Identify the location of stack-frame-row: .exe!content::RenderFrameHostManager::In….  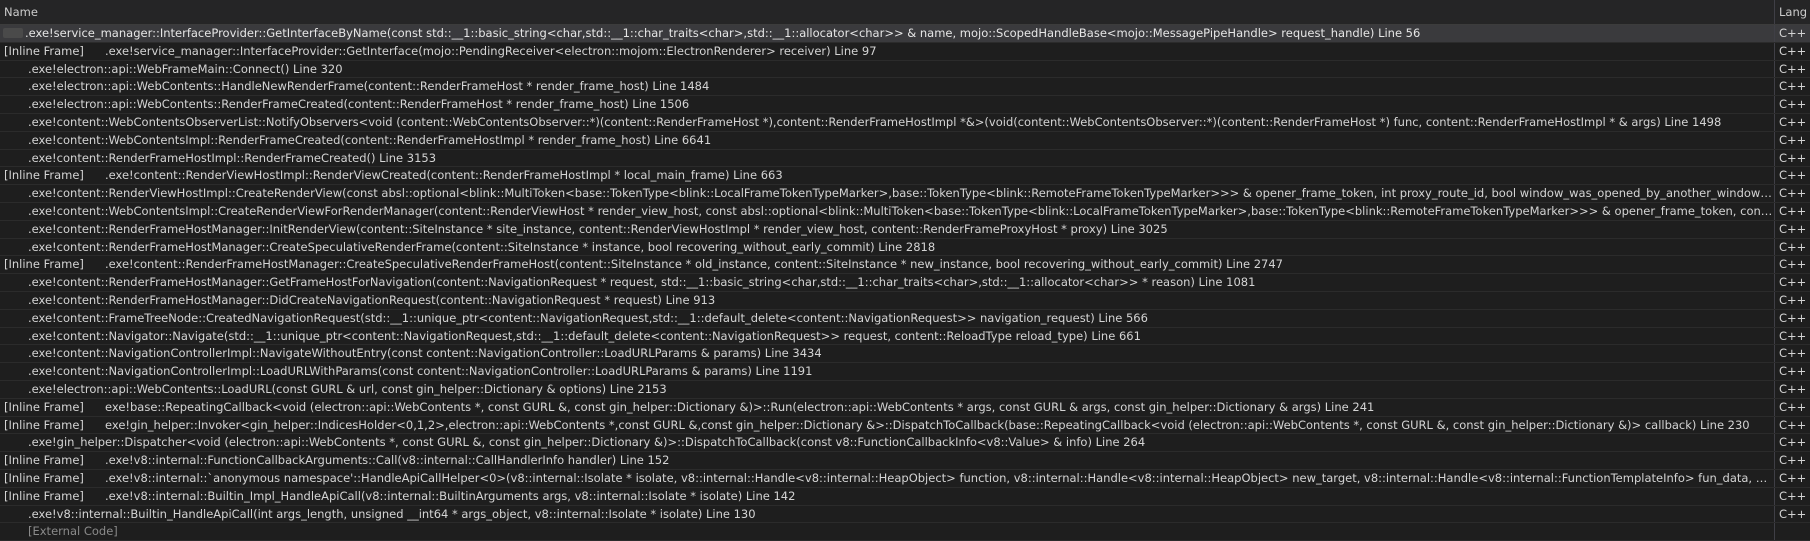
(905, 229).